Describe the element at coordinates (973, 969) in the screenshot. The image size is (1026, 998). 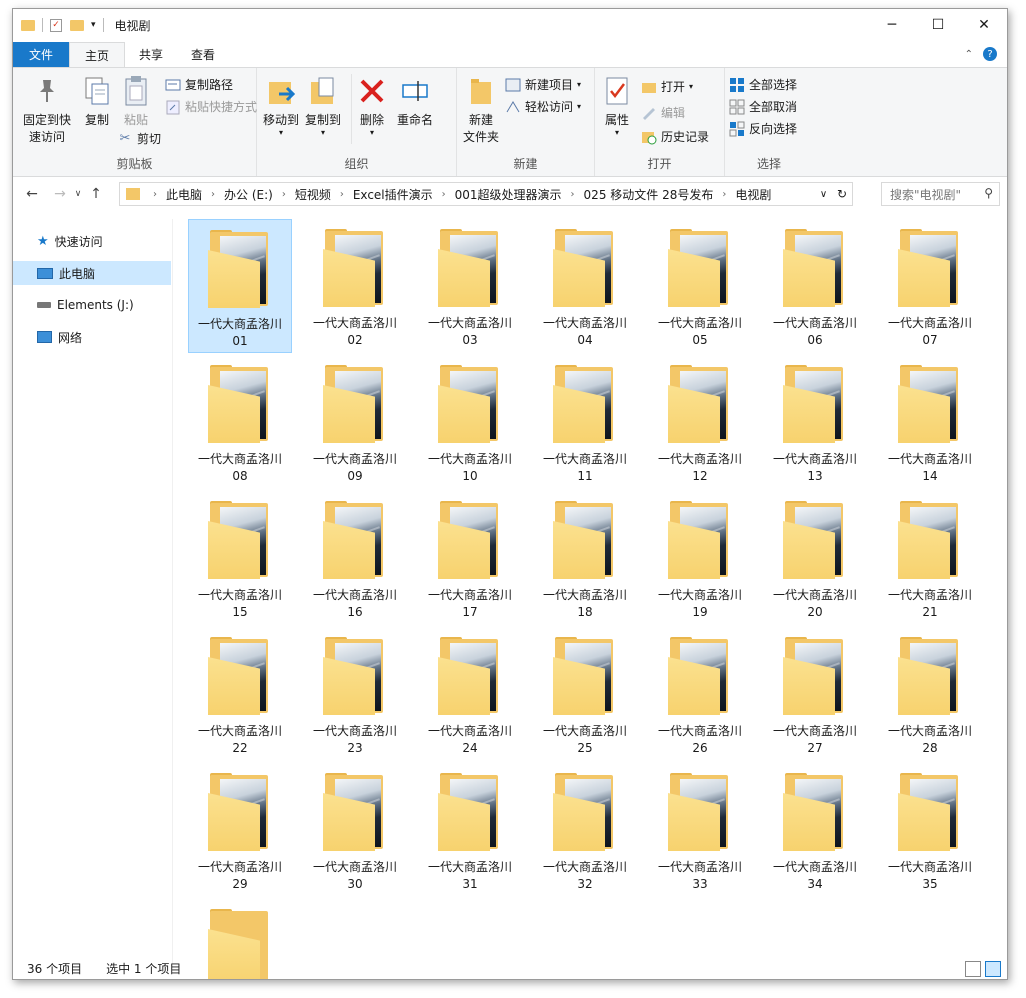
I see `details-view-icon` at that location.